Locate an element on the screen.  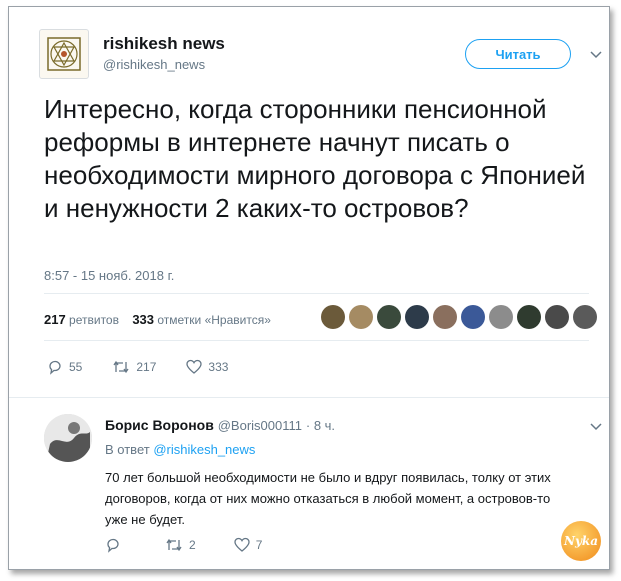
author-handle: @rishikesh_news is located at coordinates (154, 64).